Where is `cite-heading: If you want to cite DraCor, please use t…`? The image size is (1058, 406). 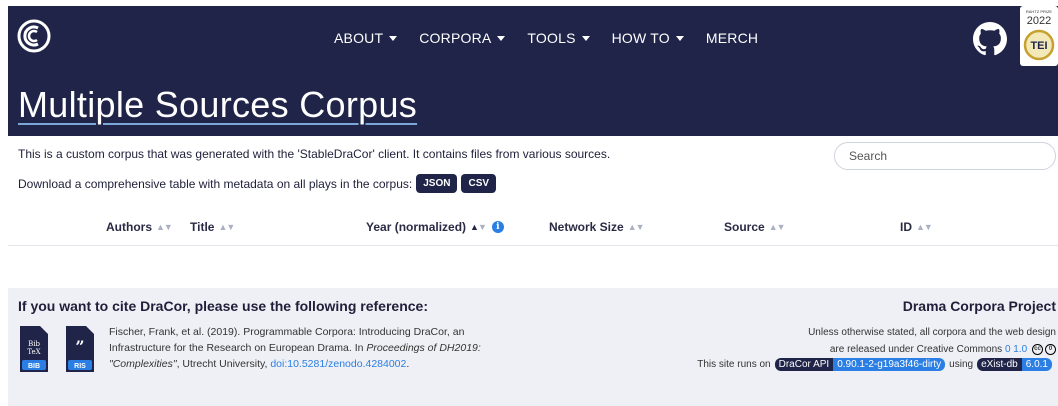
cite-heading: If you want to cite DraCor, please use t… is located at coordinates (223, 306).